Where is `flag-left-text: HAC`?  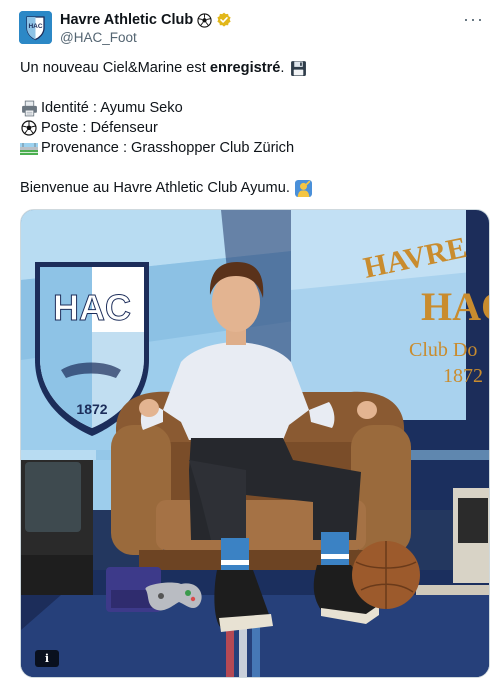 flag-left-text: HAC is located at coordinates (92, 307).